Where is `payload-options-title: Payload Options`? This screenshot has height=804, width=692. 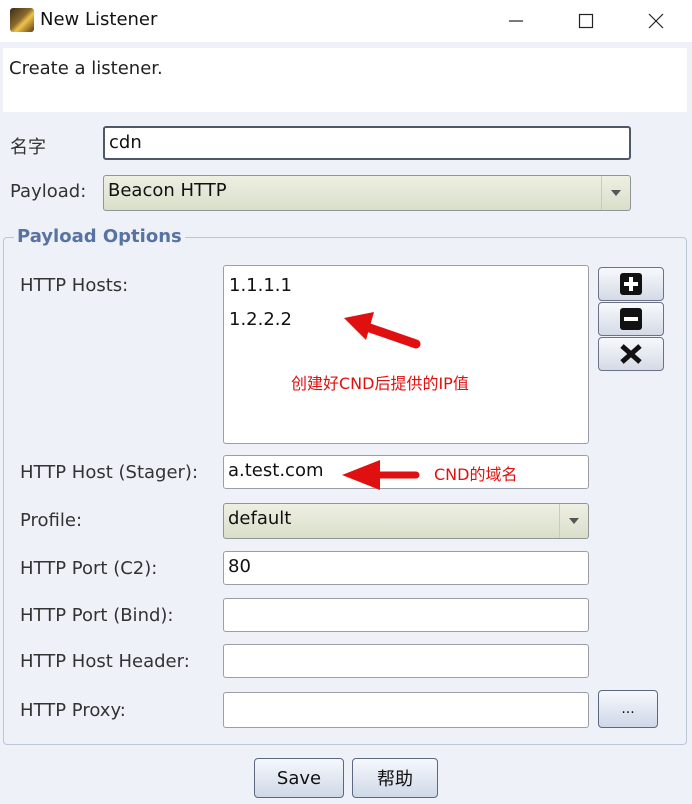 payload-options-title: Payload Options is located at coordinates (99, 236).